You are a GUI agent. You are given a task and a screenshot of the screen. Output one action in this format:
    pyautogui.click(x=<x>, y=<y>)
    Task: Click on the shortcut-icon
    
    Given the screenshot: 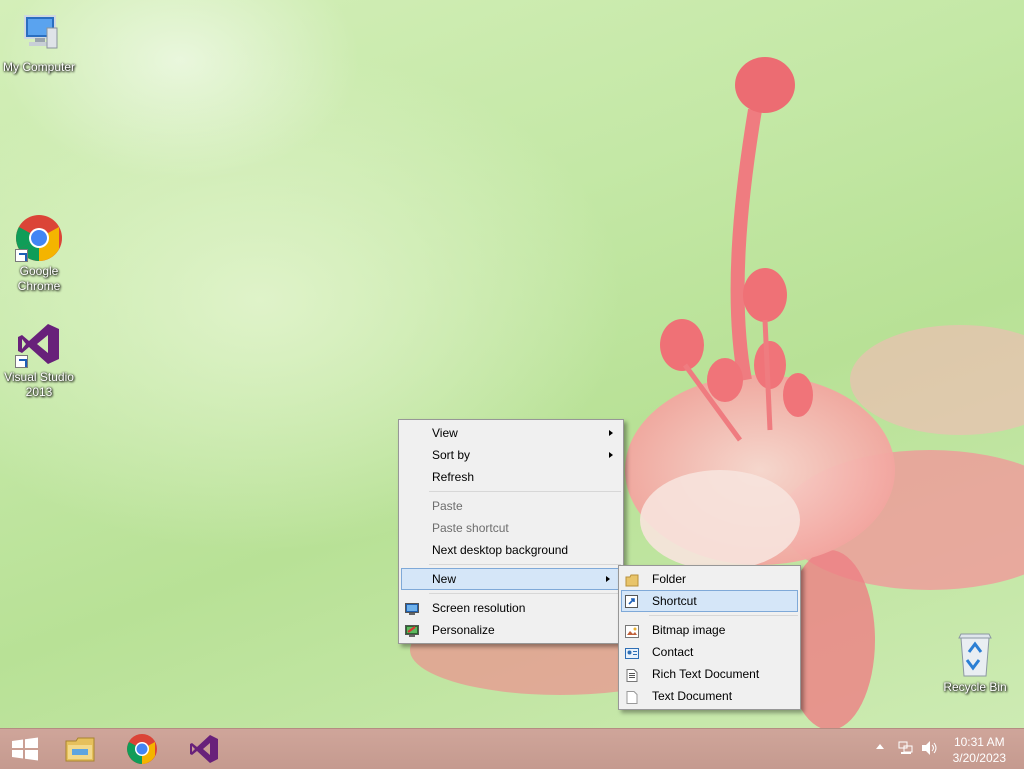 What is the action you would take?
    pyautogui.click(x=632, y=601)
    